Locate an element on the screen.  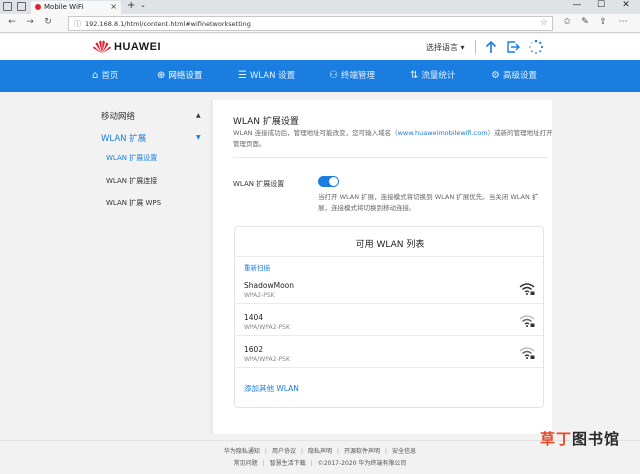
wlan-list-item: 1404 WPA/WPA2-PSK is located at coordinates (389, 321).